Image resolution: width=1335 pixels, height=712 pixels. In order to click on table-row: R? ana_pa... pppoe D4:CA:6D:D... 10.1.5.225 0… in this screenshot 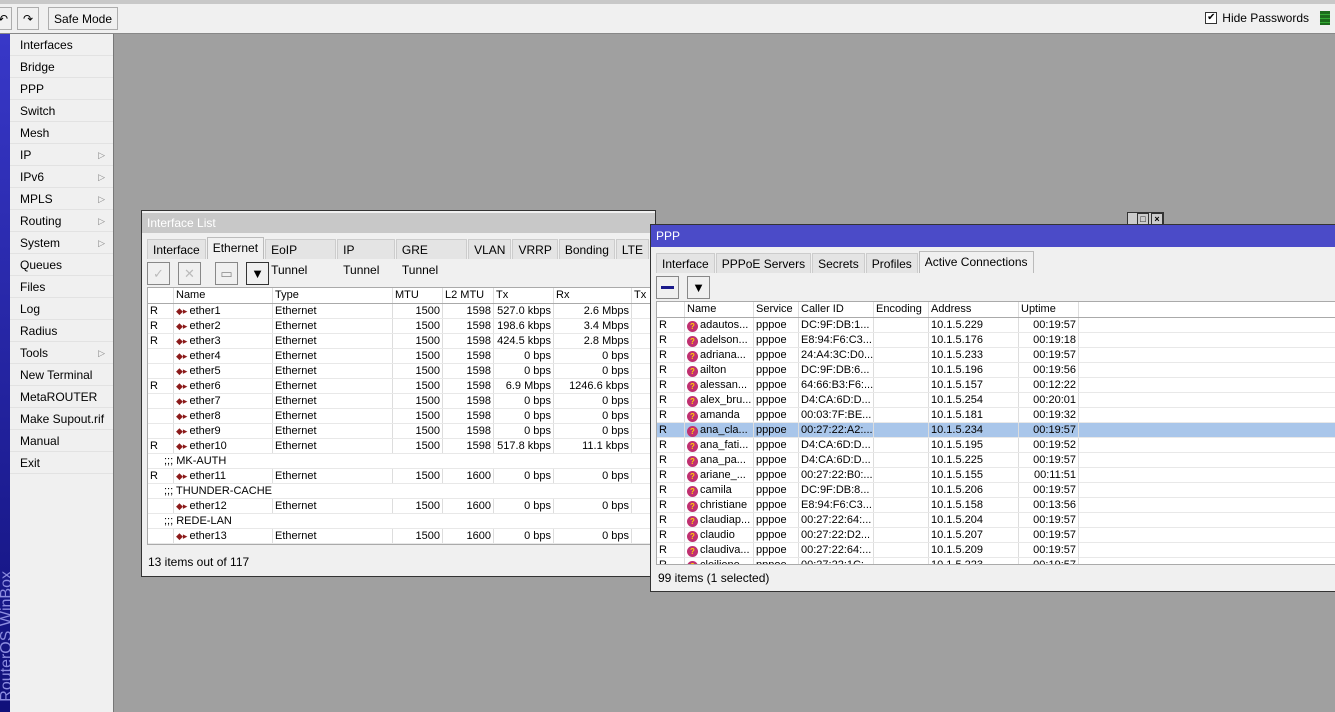, I will do `click(996, 460)`.